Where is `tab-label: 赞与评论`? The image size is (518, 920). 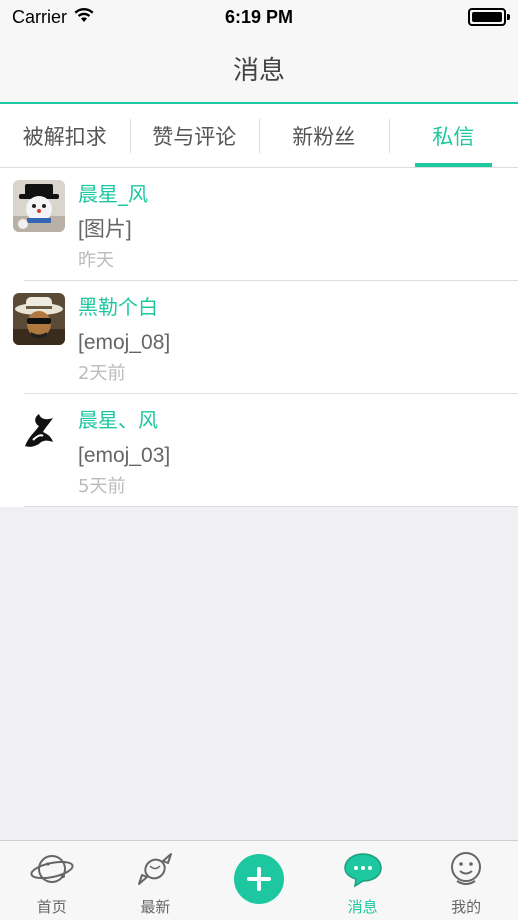 tab-label: 赞与评论 is located at coordinates (194, 136).